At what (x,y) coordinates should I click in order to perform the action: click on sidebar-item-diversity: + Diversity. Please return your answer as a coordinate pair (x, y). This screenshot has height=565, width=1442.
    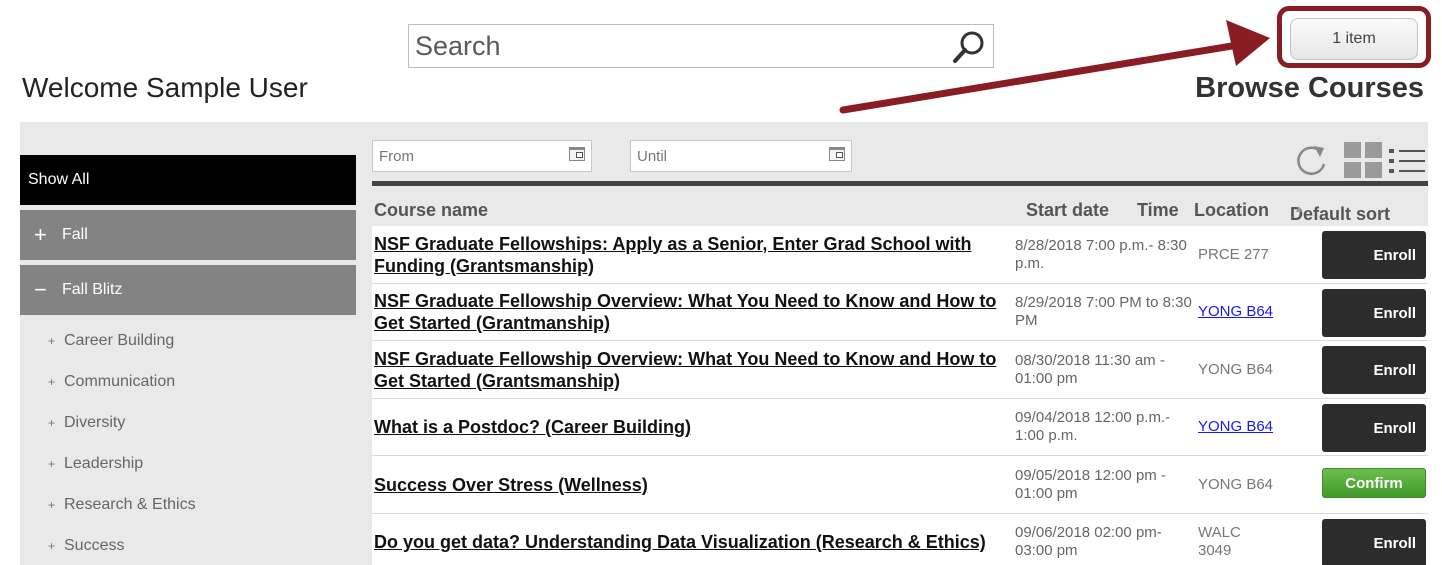
    Looking at the image, I should click on (188, 422).